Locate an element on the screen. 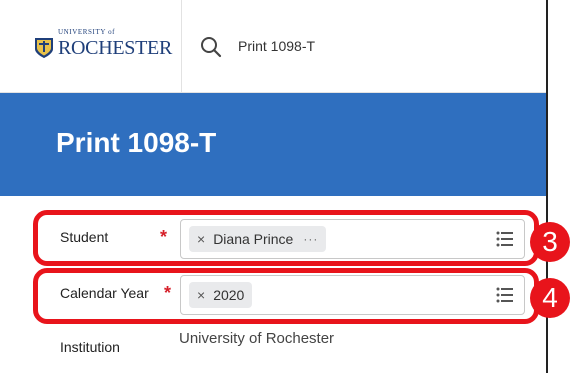 Image resolution: width=578 pixels, height=373 pixels. logo-wordmark: UNIVERSITY of ROCHESTER is located at coordinates (115, 44).